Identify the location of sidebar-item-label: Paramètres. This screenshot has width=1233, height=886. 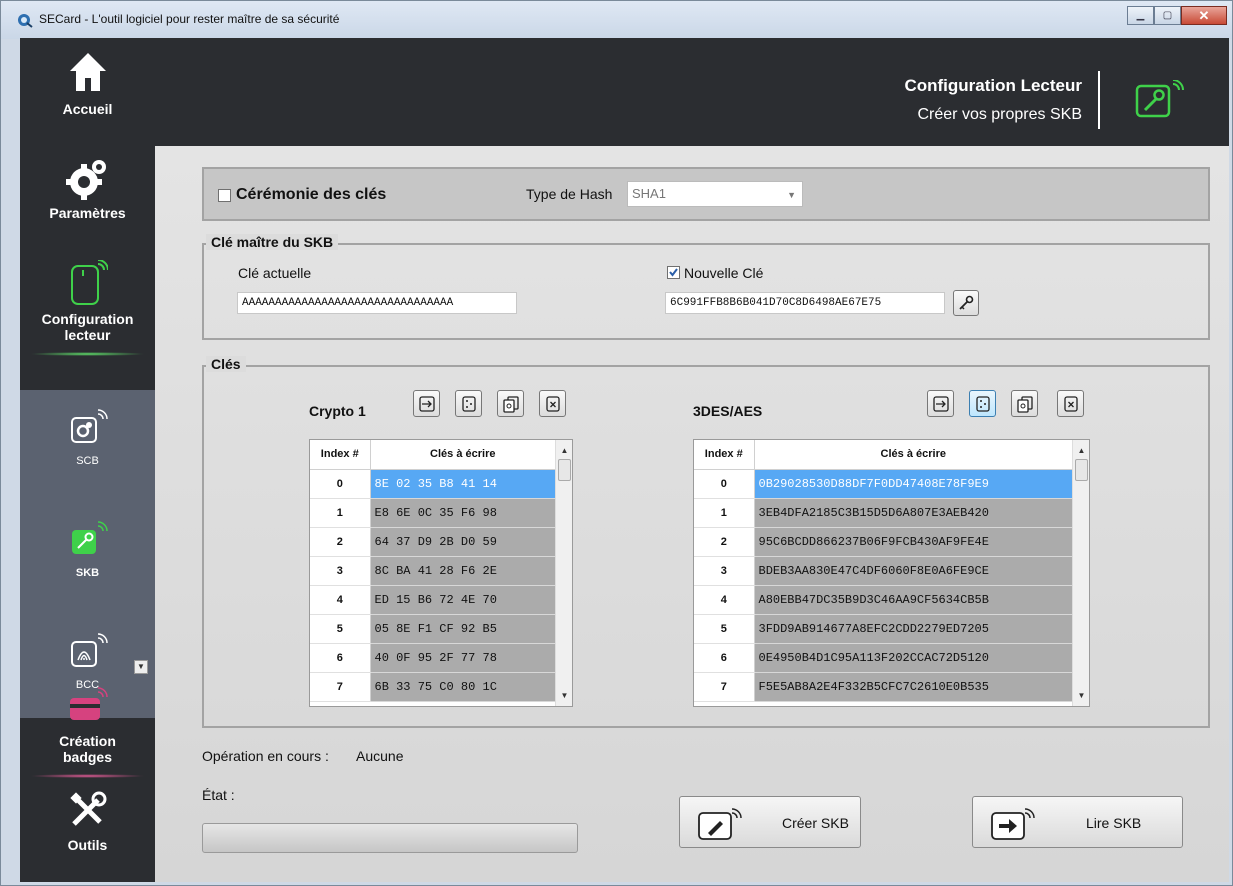
(87, 213).